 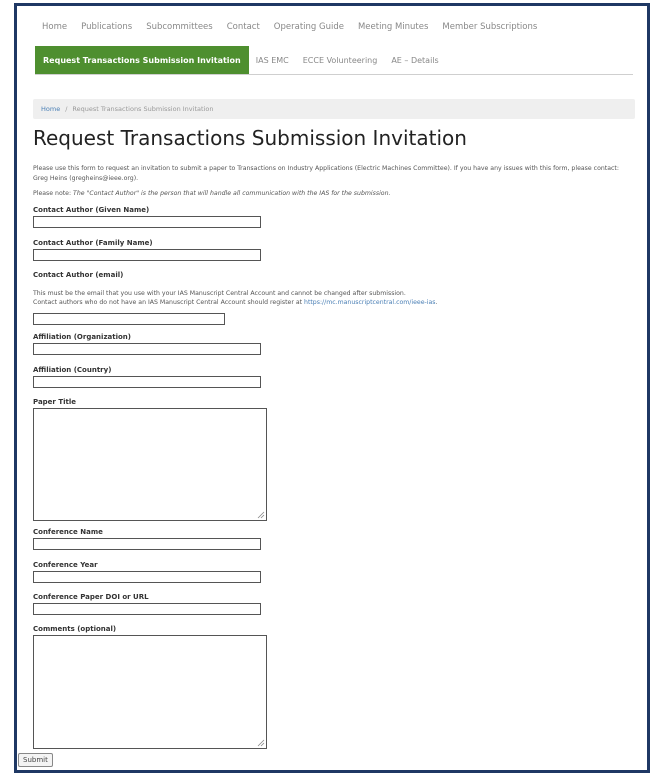 I want to click on given-name-input, so click(x=147, y=222).